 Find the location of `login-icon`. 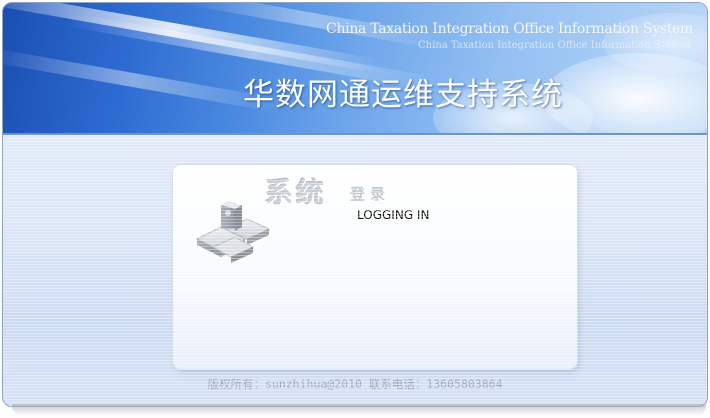

login-icon is located at coordinates (233, 232).